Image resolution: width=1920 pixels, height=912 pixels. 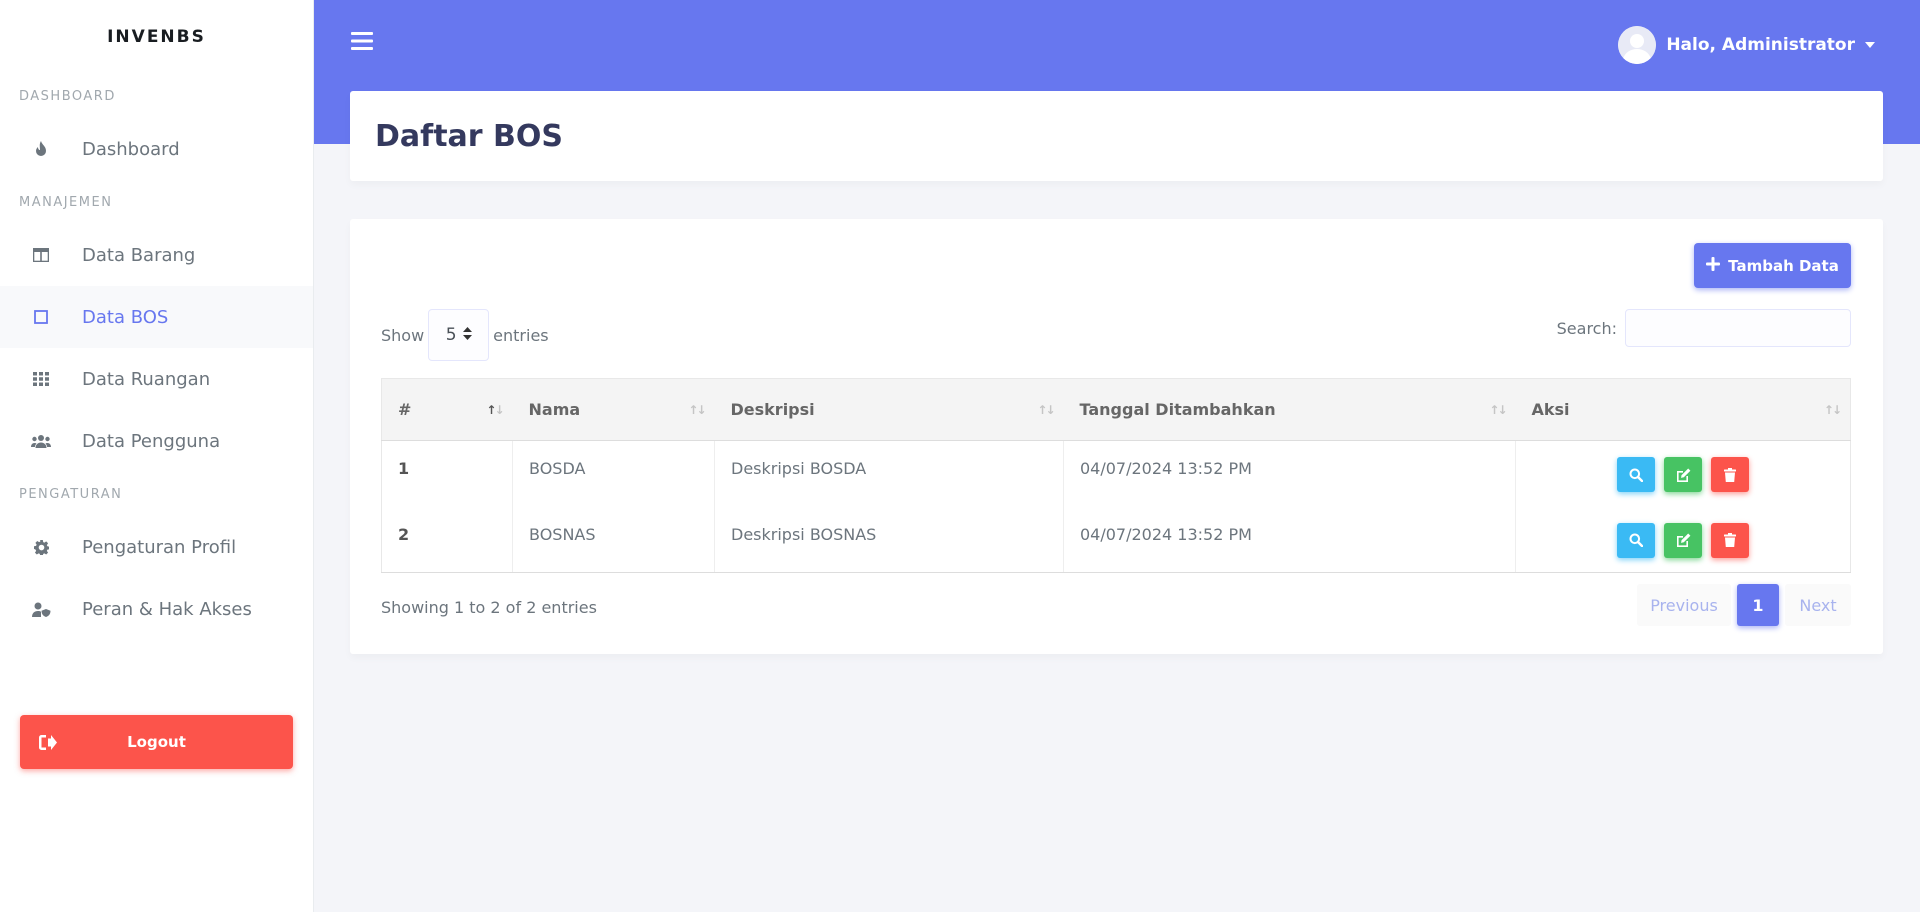 I want to click on users-icon, so click(x=41, y=441).